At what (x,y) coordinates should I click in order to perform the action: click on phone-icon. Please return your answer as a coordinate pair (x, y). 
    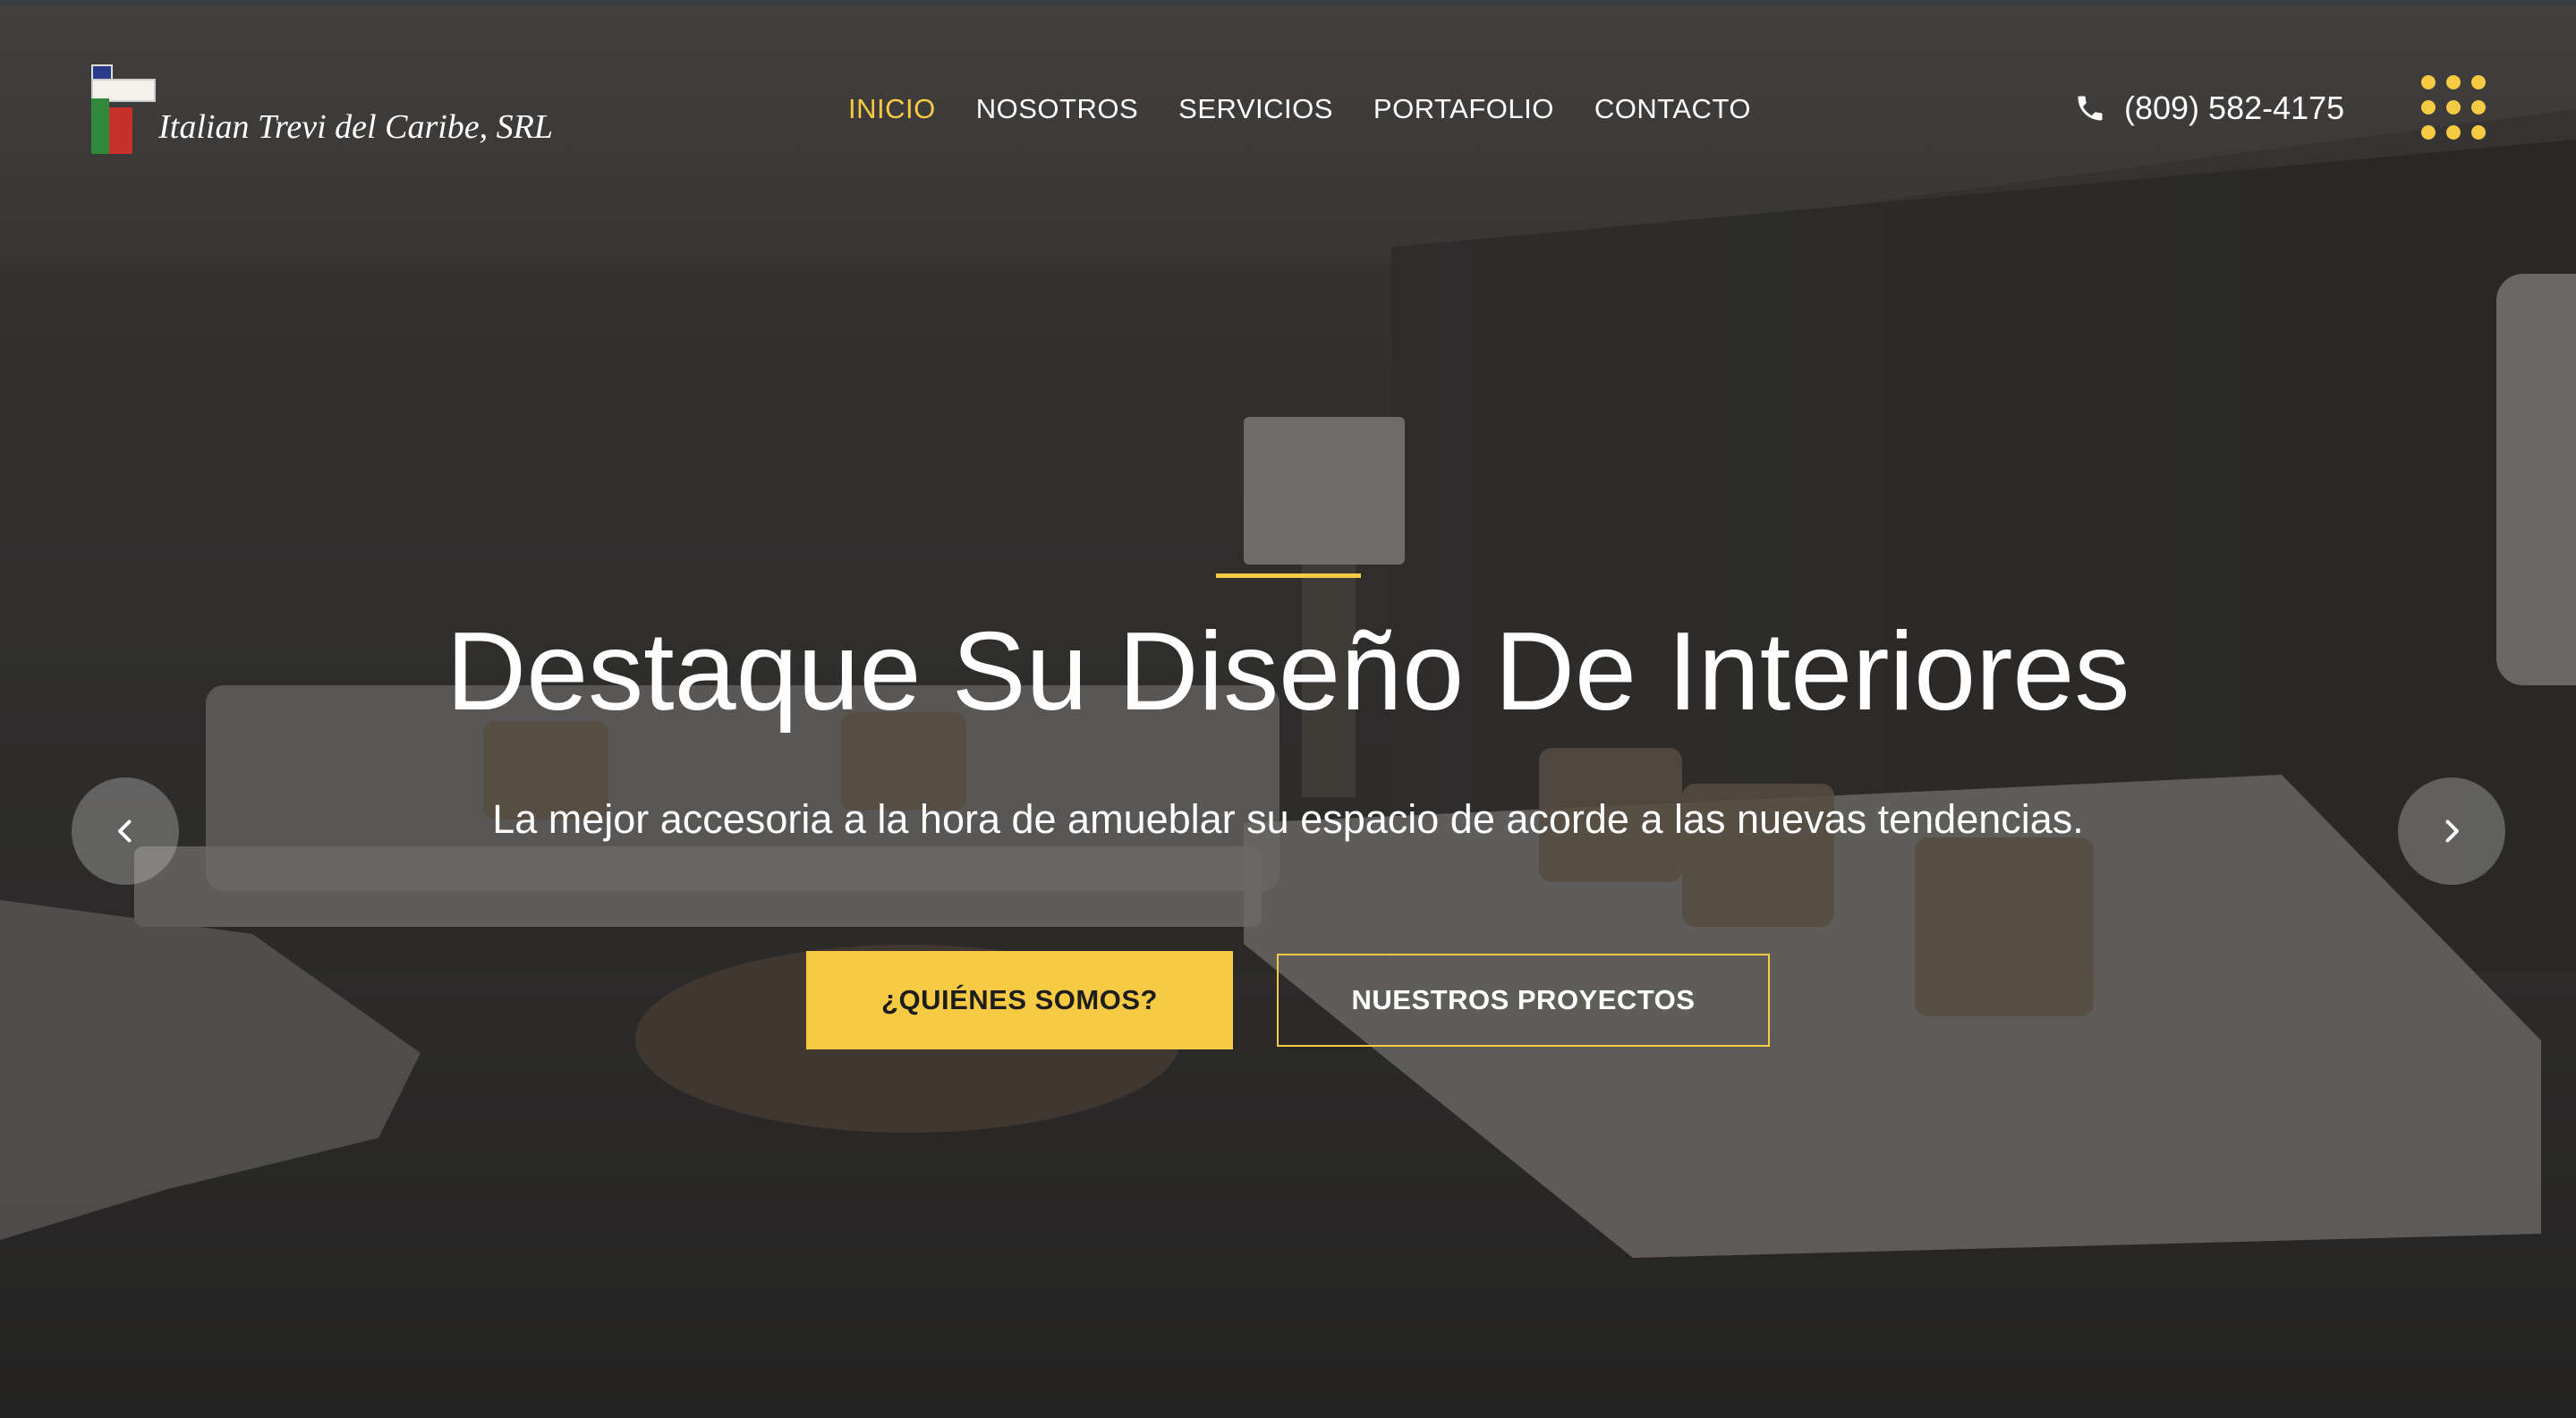
    Looking at the image, I should click on (2090, 108).